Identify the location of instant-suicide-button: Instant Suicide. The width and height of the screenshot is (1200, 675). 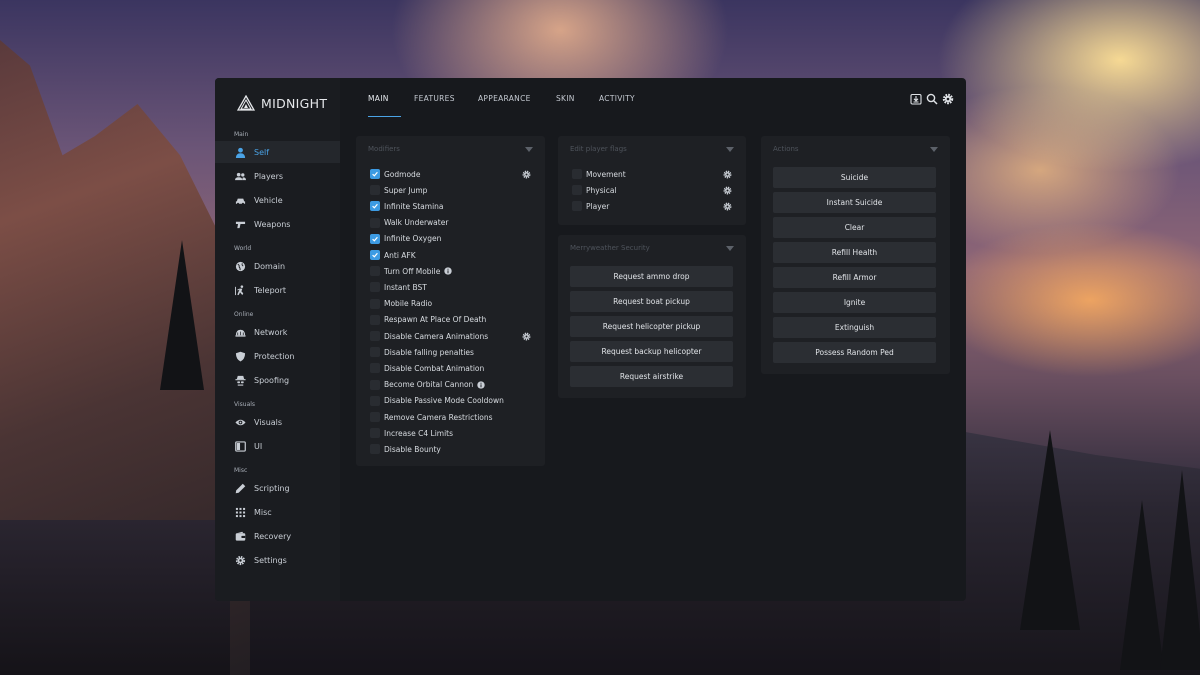
(854, 202).